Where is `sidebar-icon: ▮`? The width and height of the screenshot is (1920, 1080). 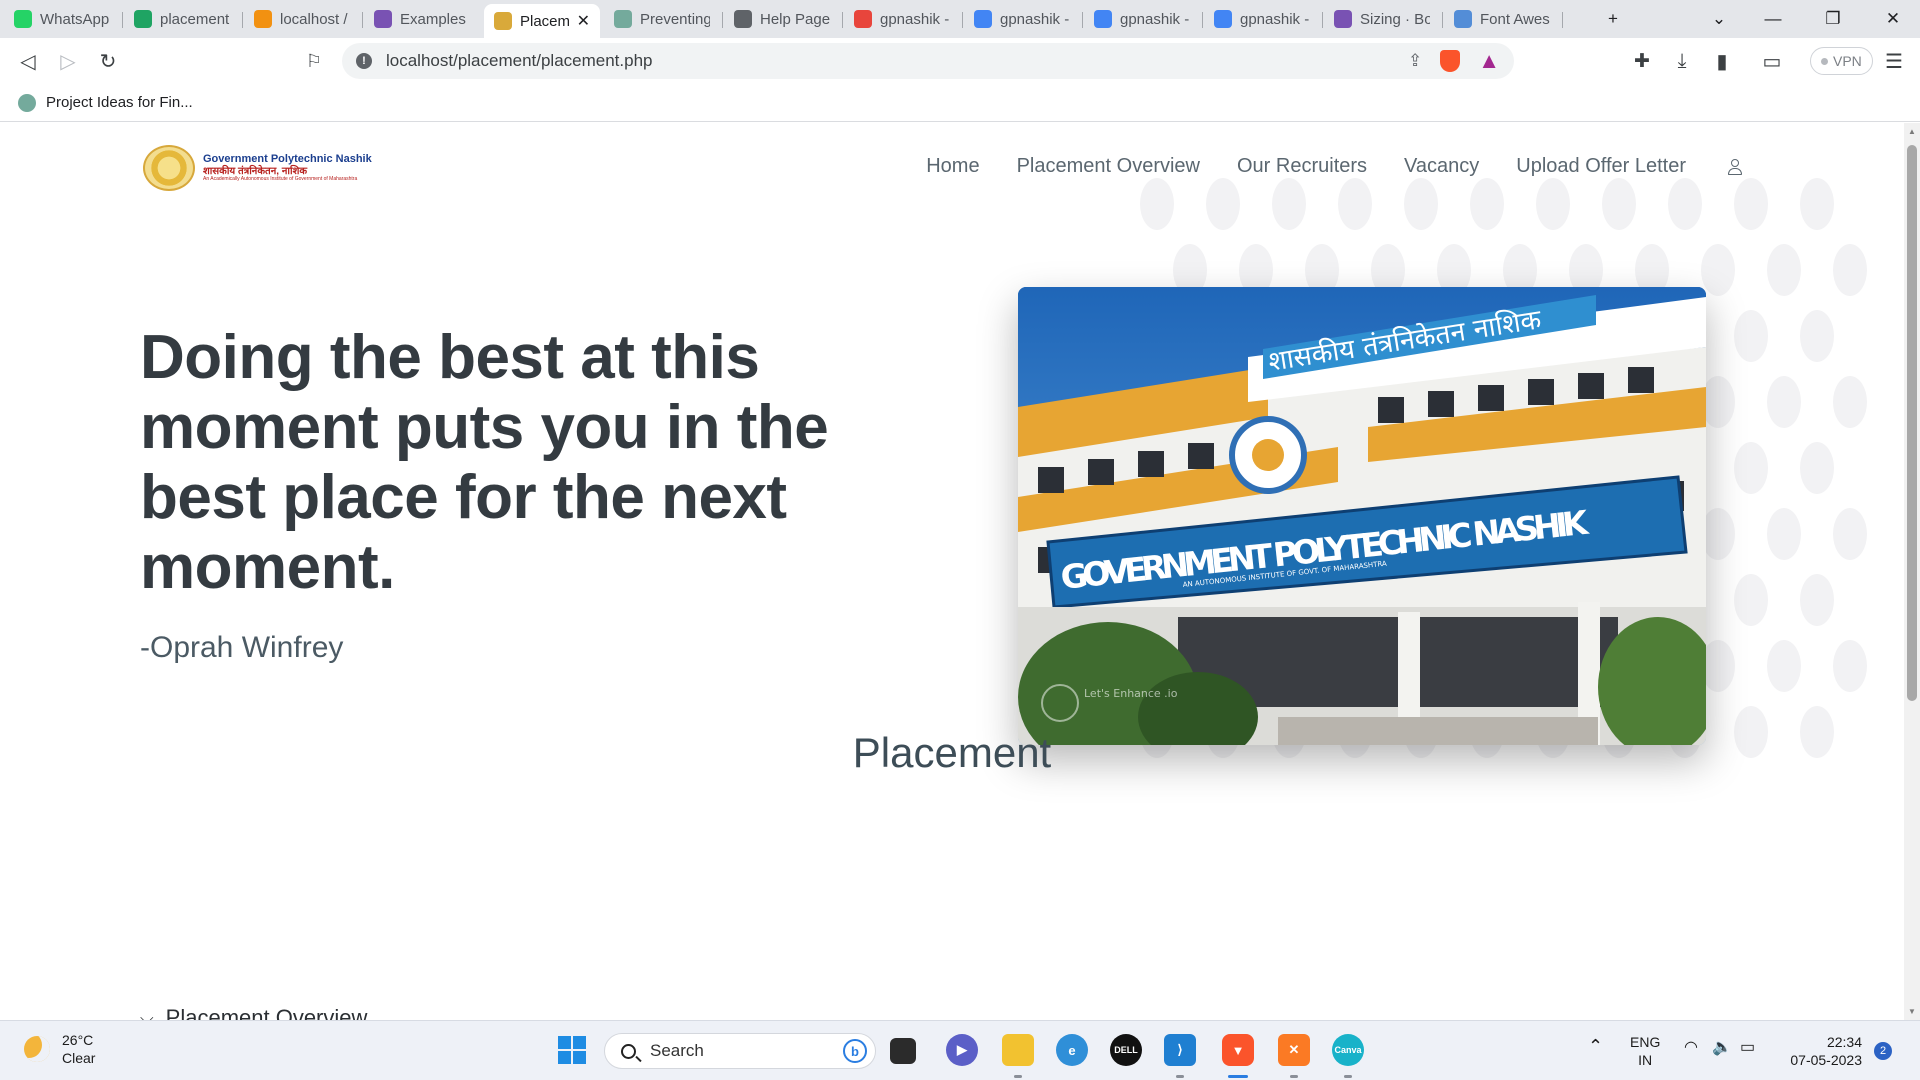
sidebar-icon: ▮ is located at coordinates (1722, 61).